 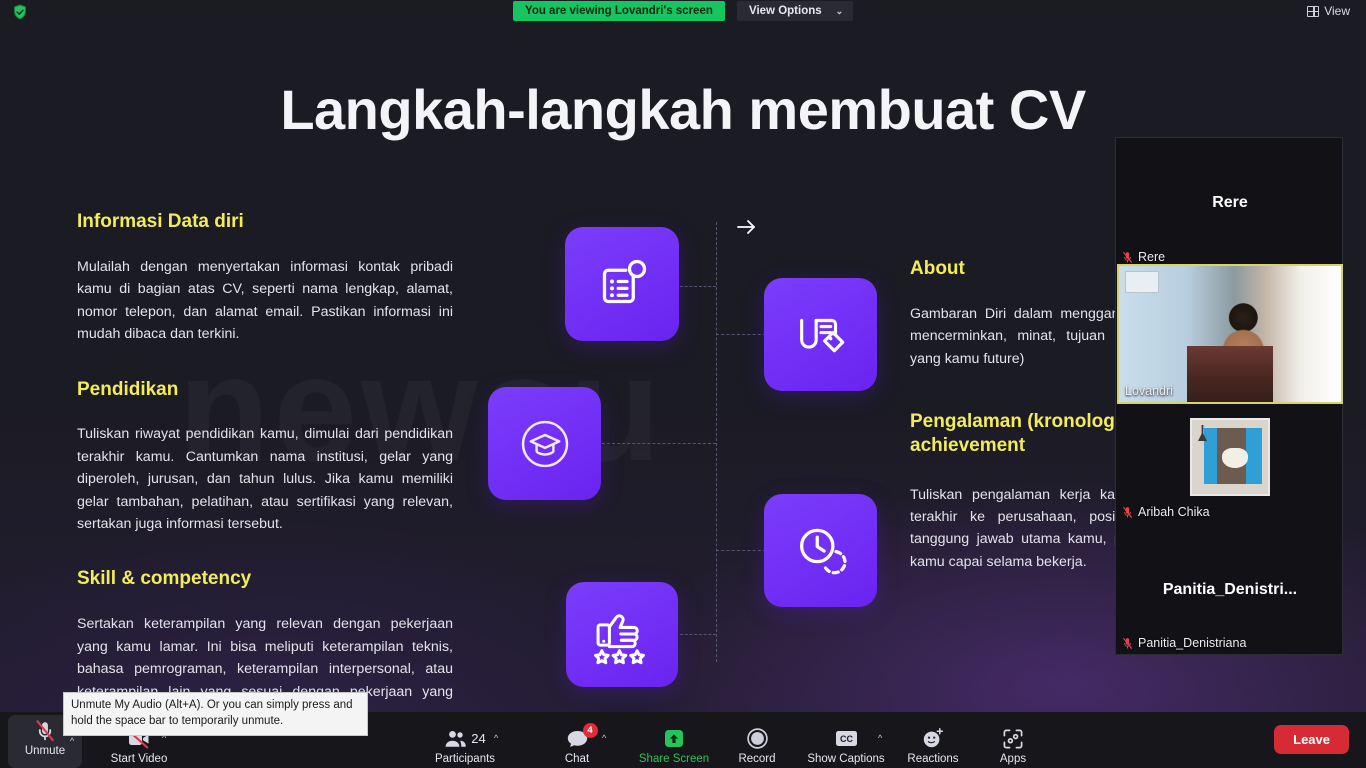 I want to click on people-icon: 24, so click(x=465, y=739).